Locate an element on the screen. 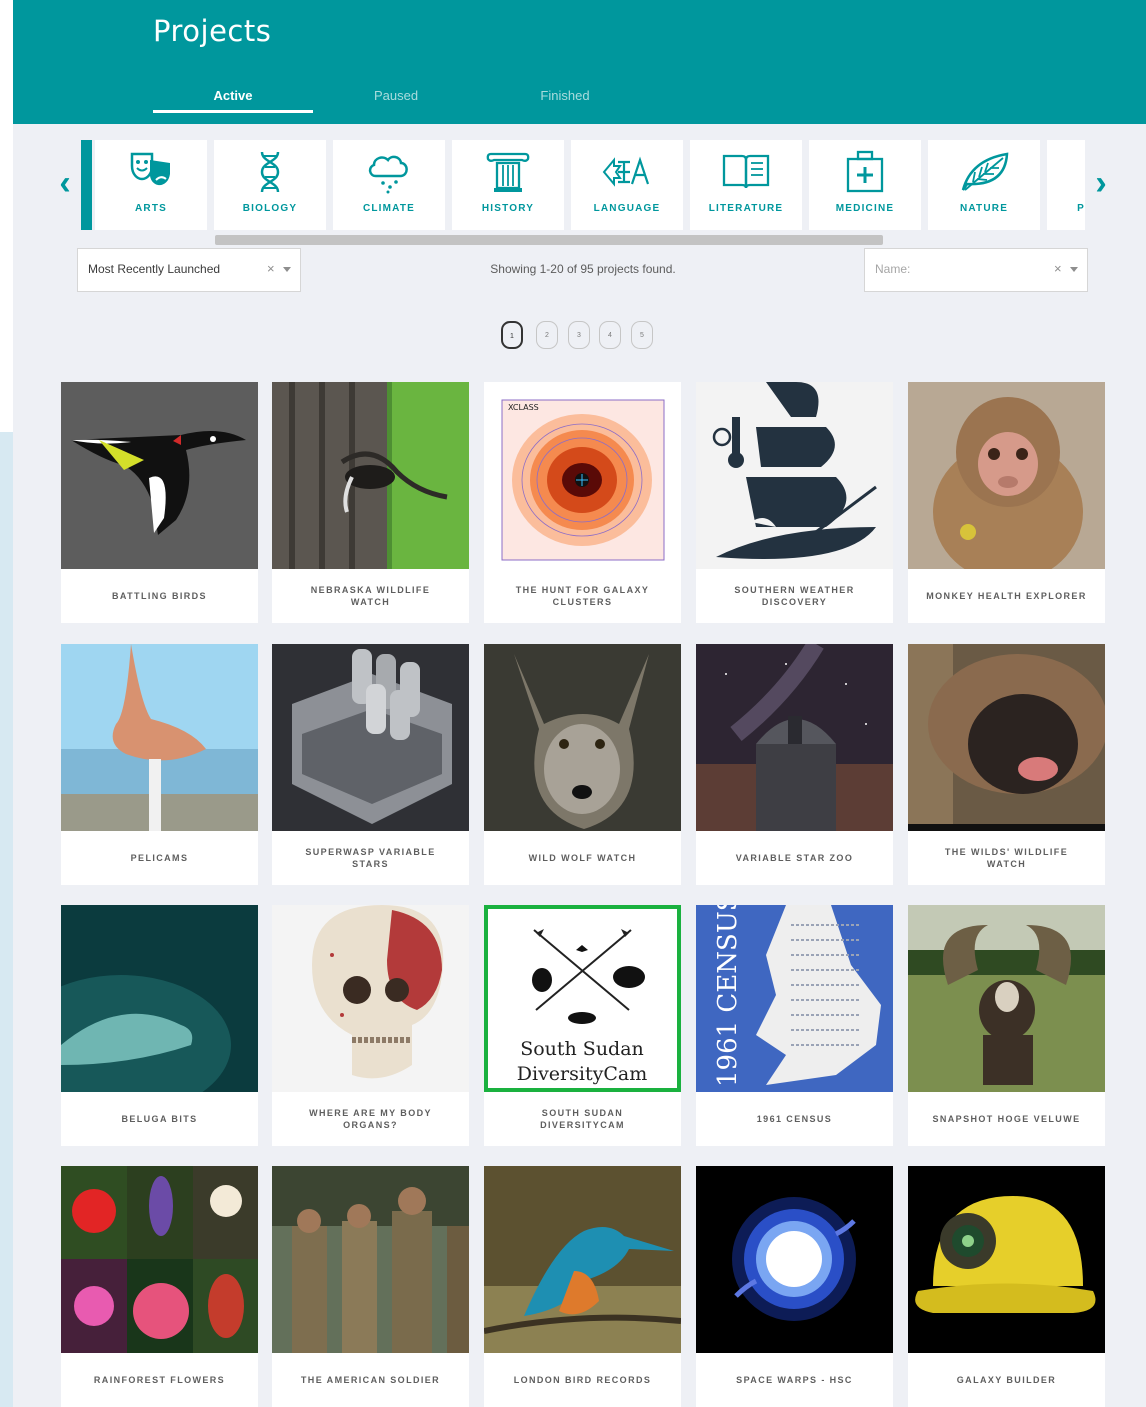 The image size is (1146, 1407). project-card-beluga-bits: Beluga Bits is located at coordinates (159, 1025).